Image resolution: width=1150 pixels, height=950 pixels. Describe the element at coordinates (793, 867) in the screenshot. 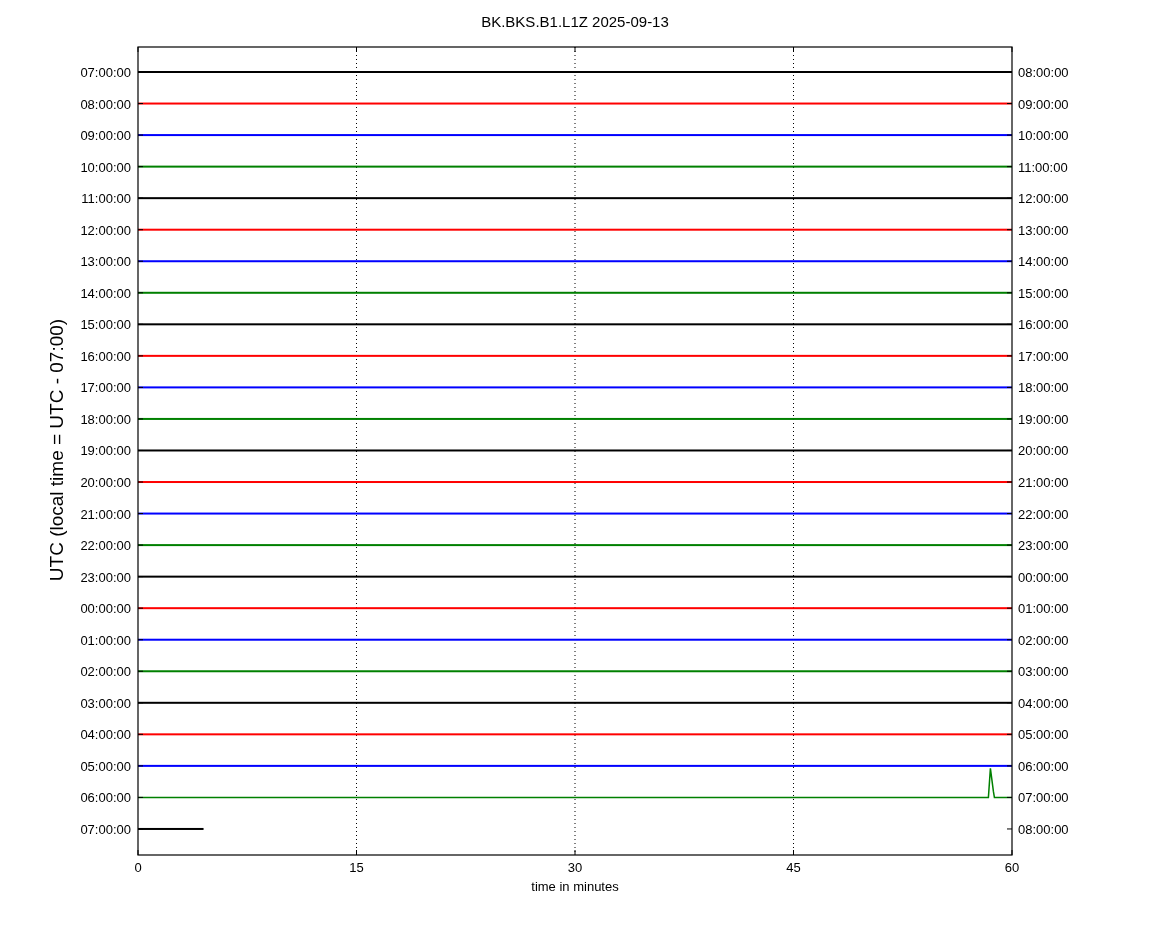

I see `tick-label: 45` at that location.